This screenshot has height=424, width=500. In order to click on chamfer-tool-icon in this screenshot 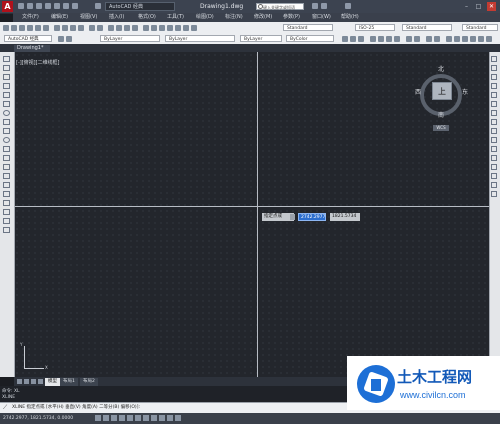, I will do `click(494, 176)`.